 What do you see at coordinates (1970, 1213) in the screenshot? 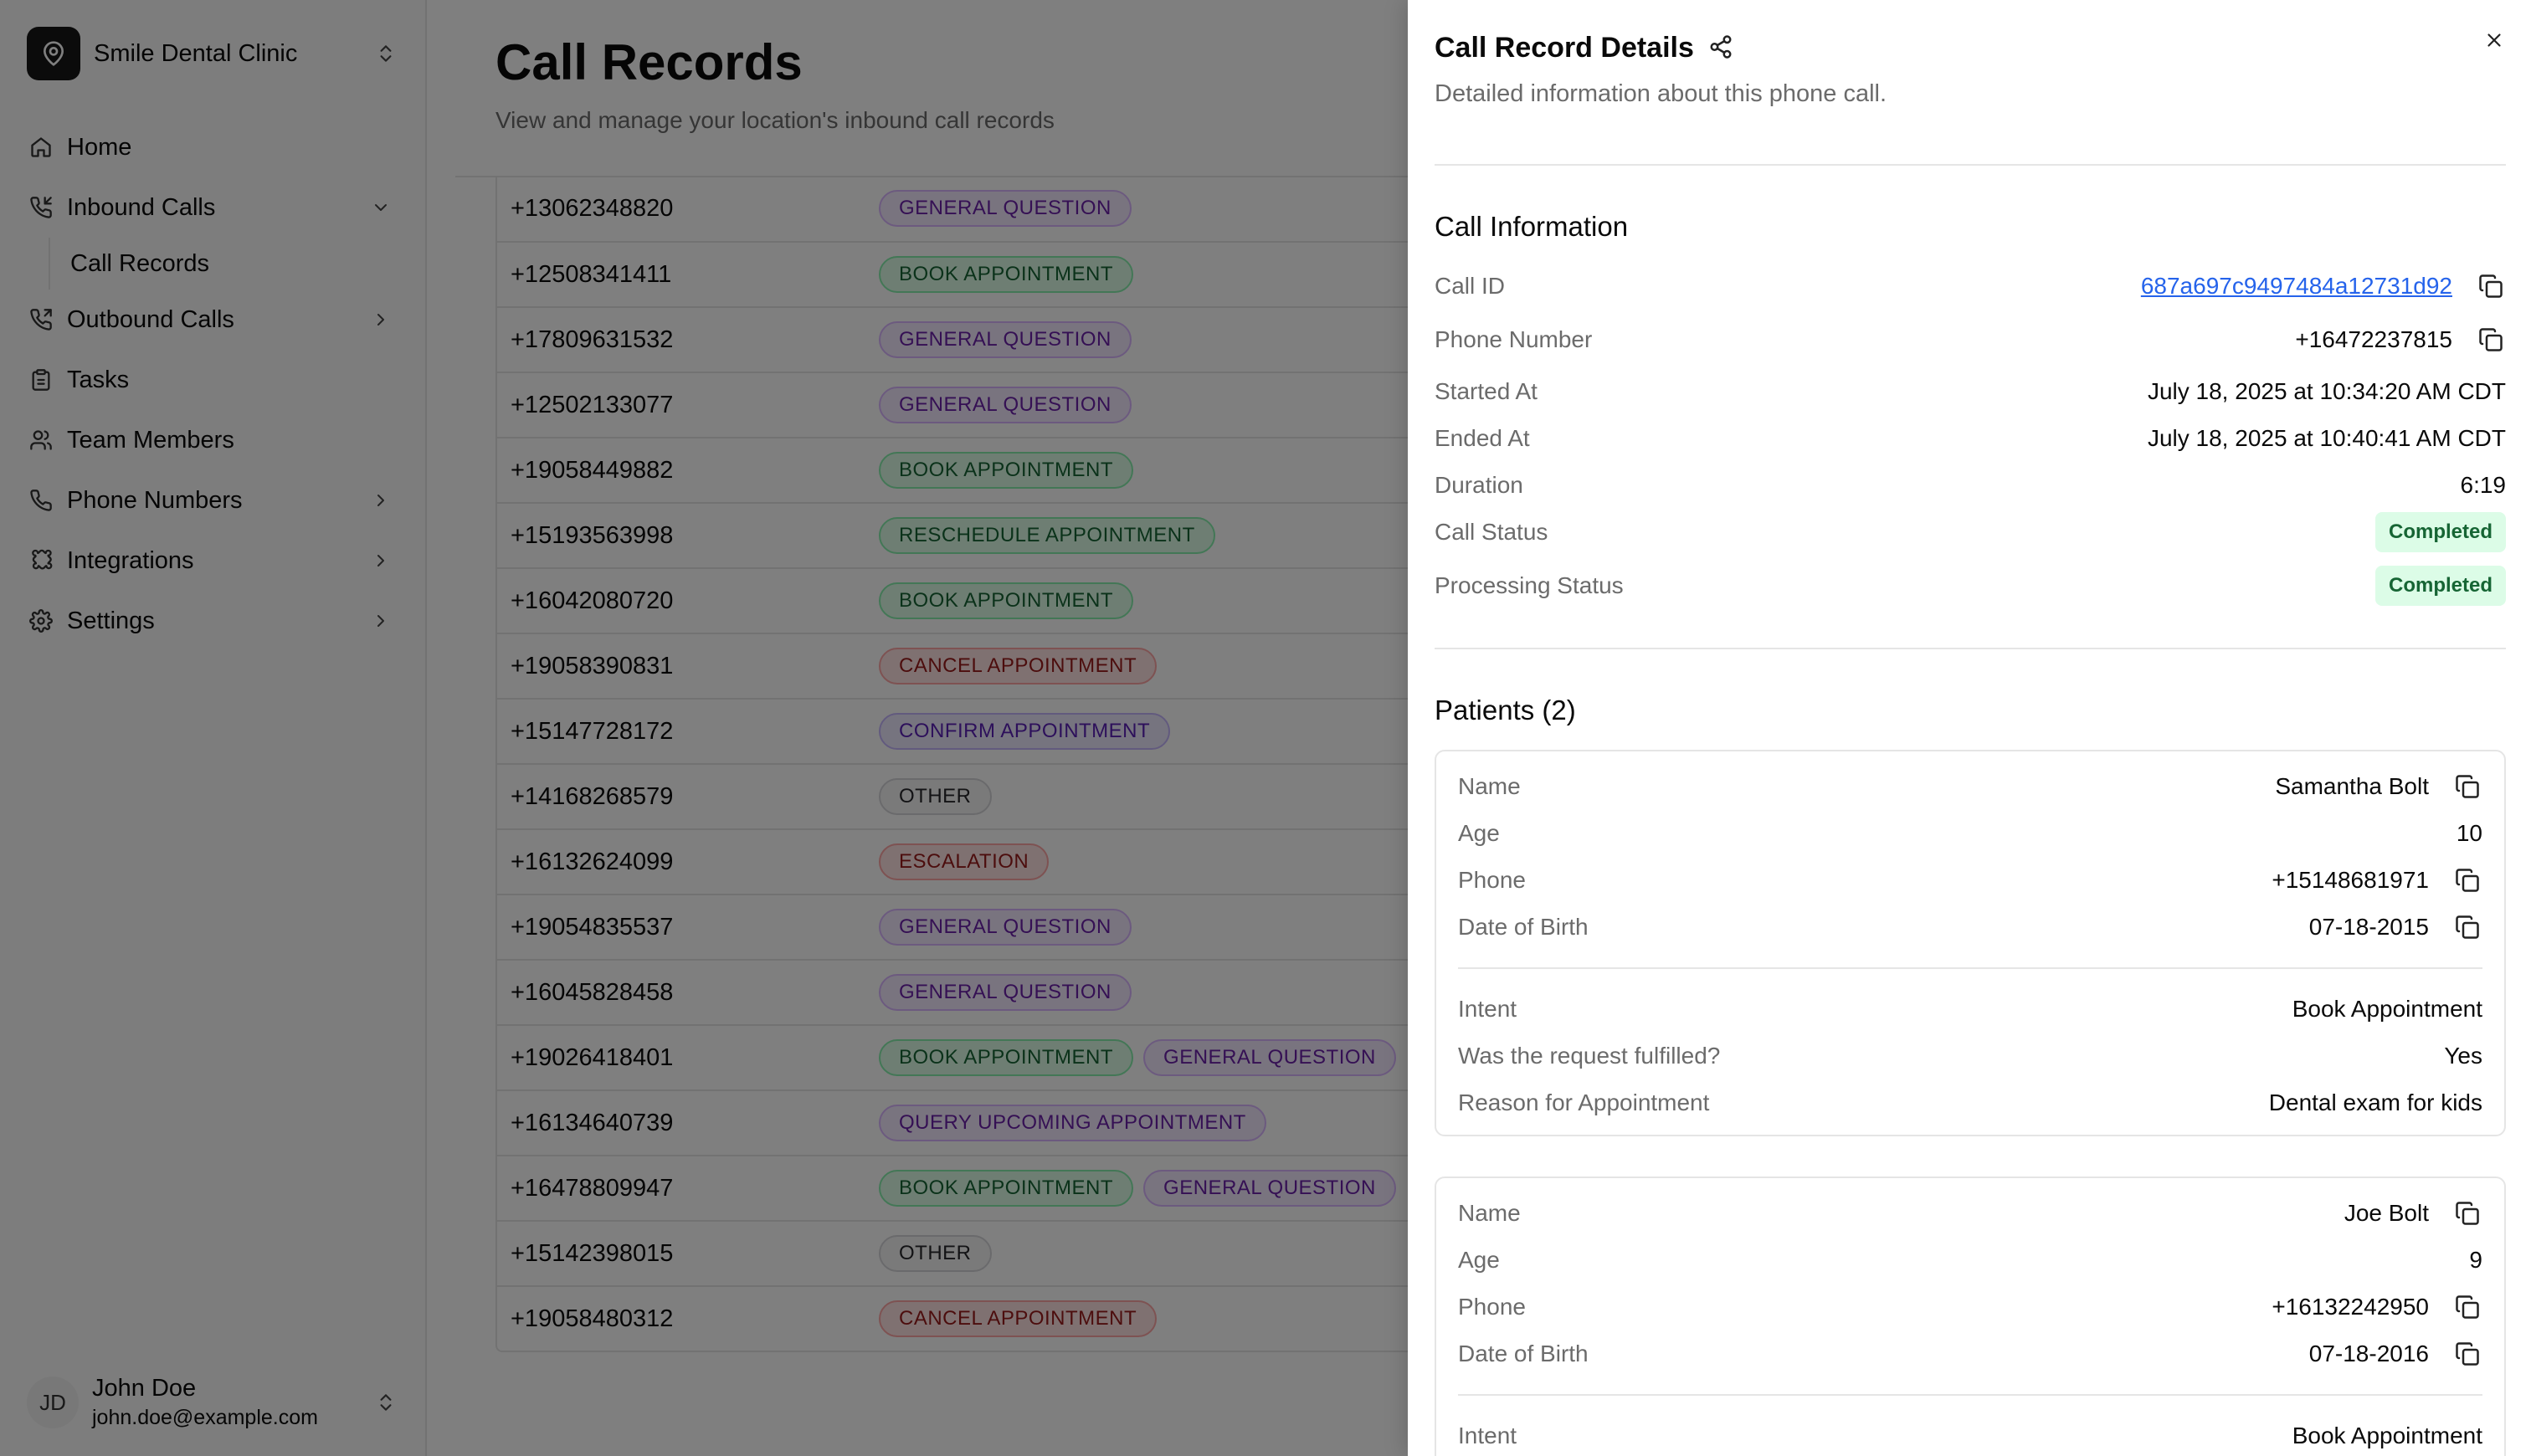
I see `patient-name-row: Name Joe Bolt` at bounding box center [1970, 1213].